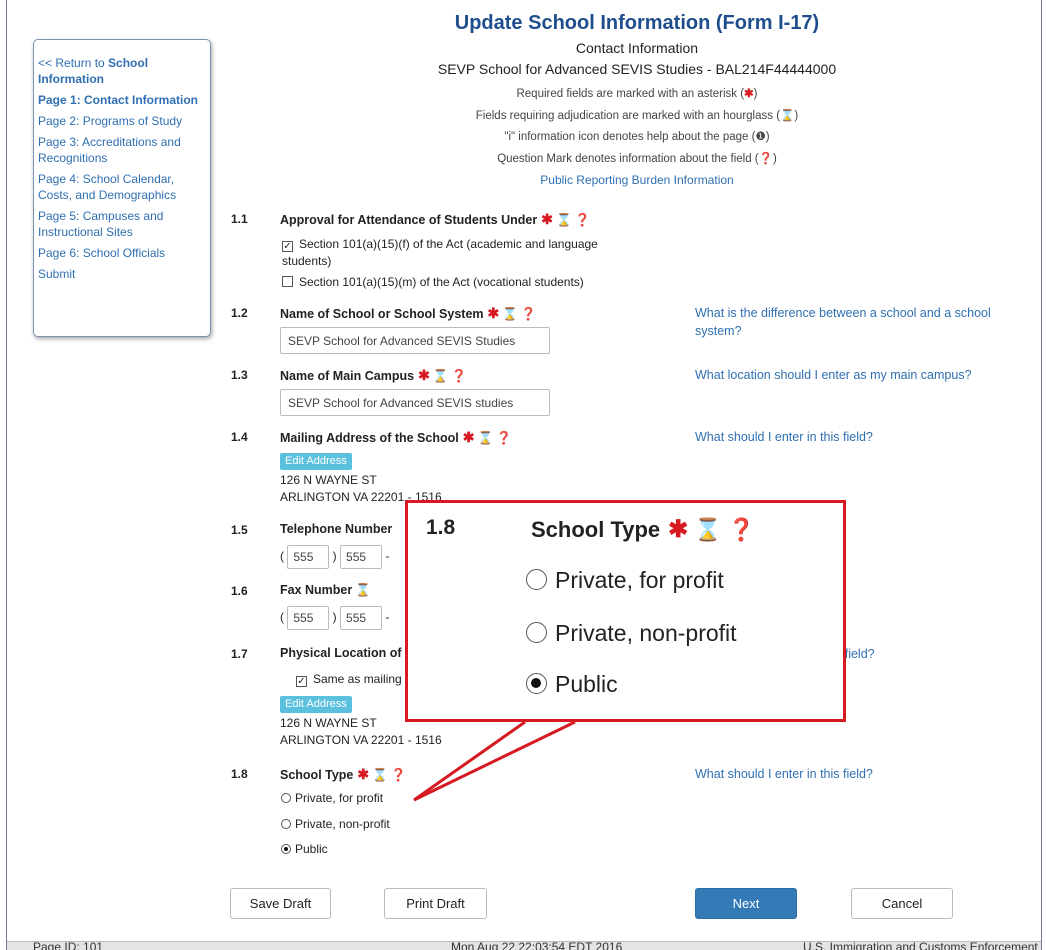  Describe the element at coordinates (287, 281) in the screenshot. I see `checkbox-unchecked` at that location.